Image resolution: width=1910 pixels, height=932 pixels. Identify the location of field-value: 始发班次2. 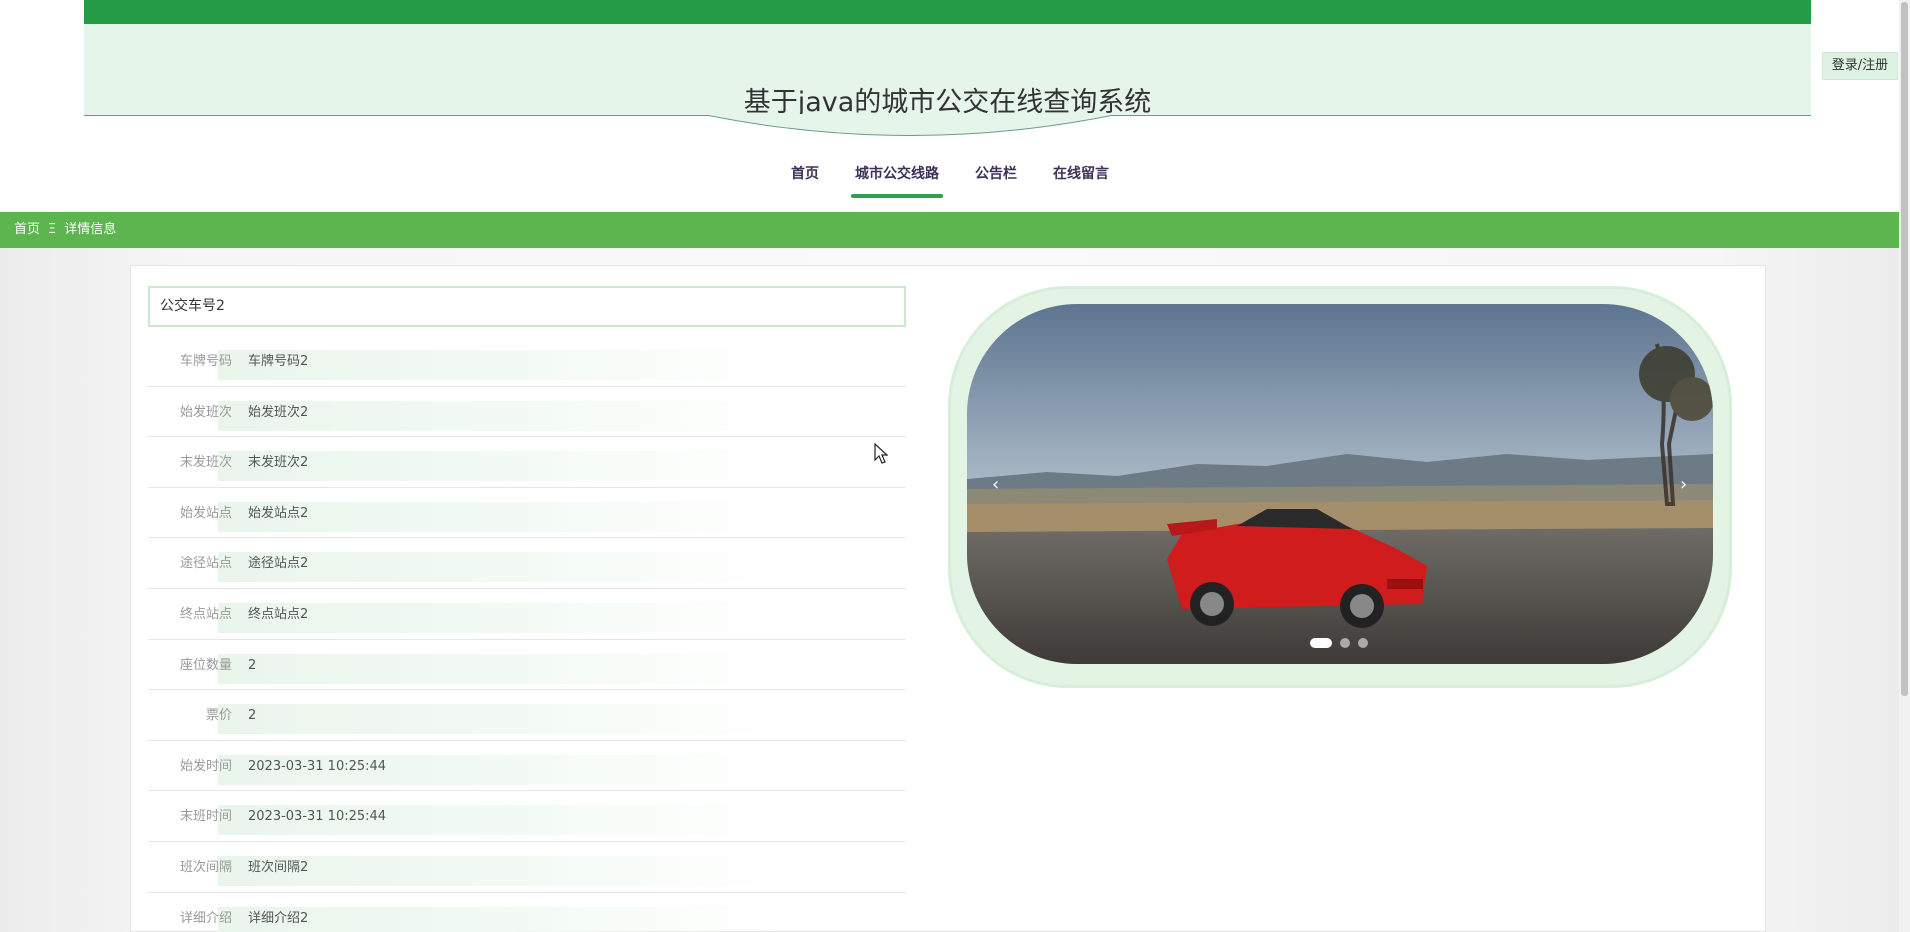
(278, 412).